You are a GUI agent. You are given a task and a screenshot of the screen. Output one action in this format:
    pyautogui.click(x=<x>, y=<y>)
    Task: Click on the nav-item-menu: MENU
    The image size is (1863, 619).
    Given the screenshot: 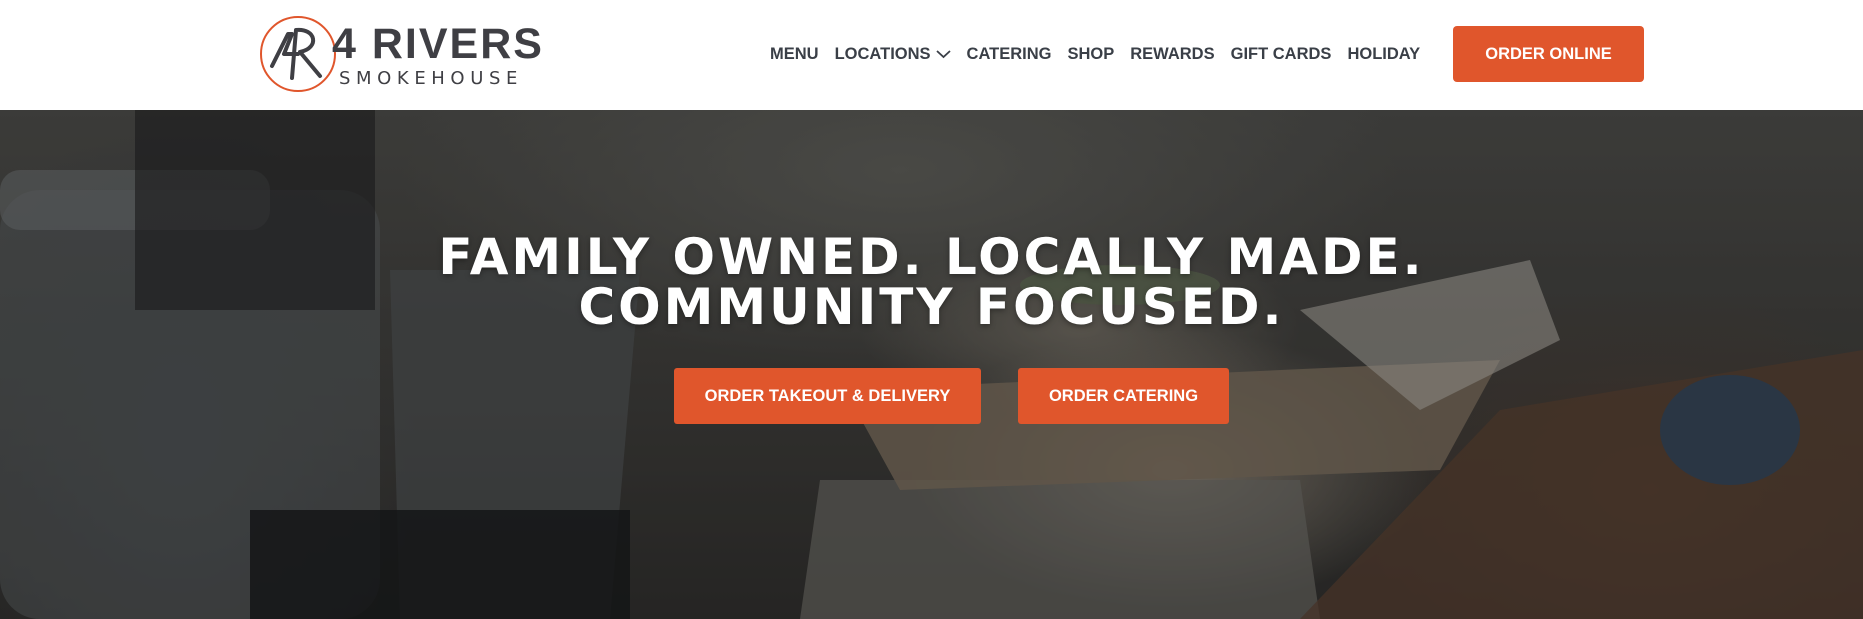 What is the action you would take?
    pyautogui.click(x=794, y=54)
    